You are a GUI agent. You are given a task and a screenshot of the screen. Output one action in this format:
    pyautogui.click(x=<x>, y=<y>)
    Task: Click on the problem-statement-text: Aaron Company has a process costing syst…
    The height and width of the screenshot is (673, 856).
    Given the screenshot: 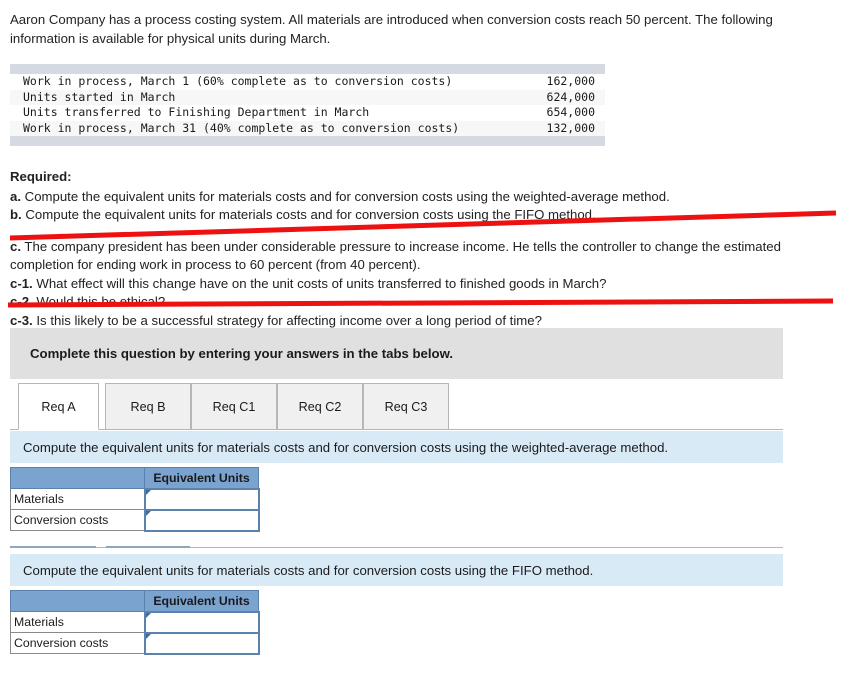 What is the action you would take?
    pyautogui.click(x=391, y=29)
    